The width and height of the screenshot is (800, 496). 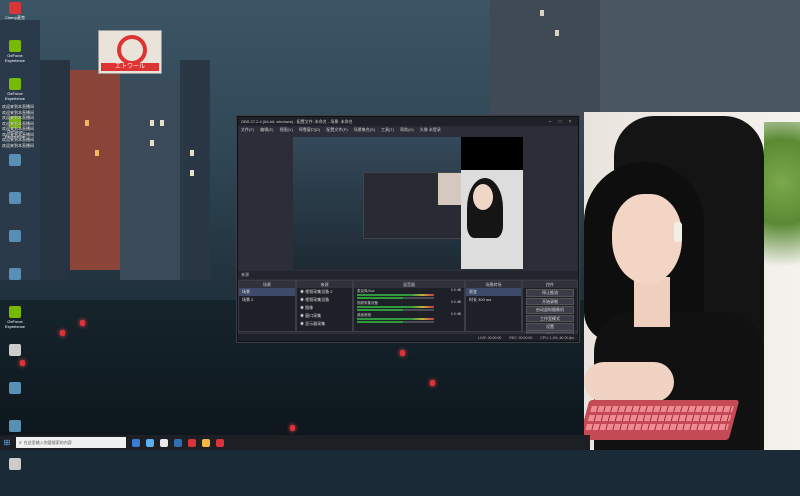 What do you see at coordinates (50, 146) in the screenshot?
I see `chat-message: 欢迎来到本直播间` at bounding box center [50, 146].